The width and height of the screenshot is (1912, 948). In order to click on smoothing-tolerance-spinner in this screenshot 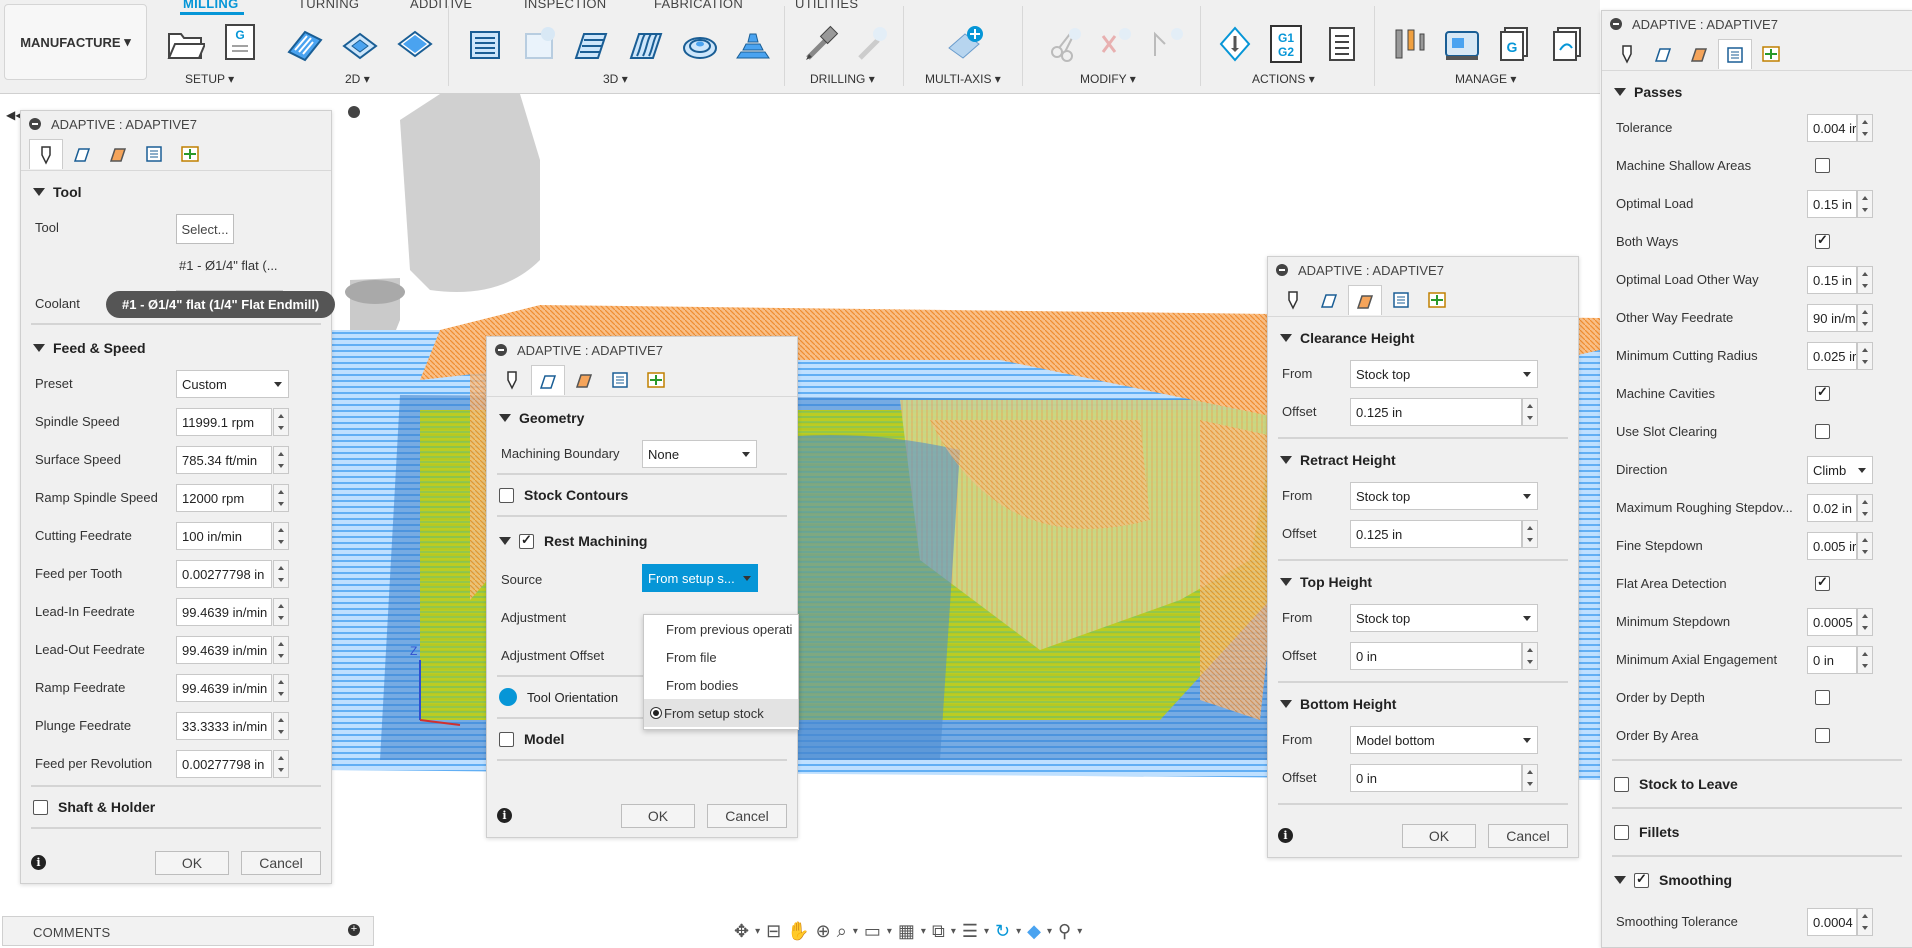, I will do `click(1865, 922)`.